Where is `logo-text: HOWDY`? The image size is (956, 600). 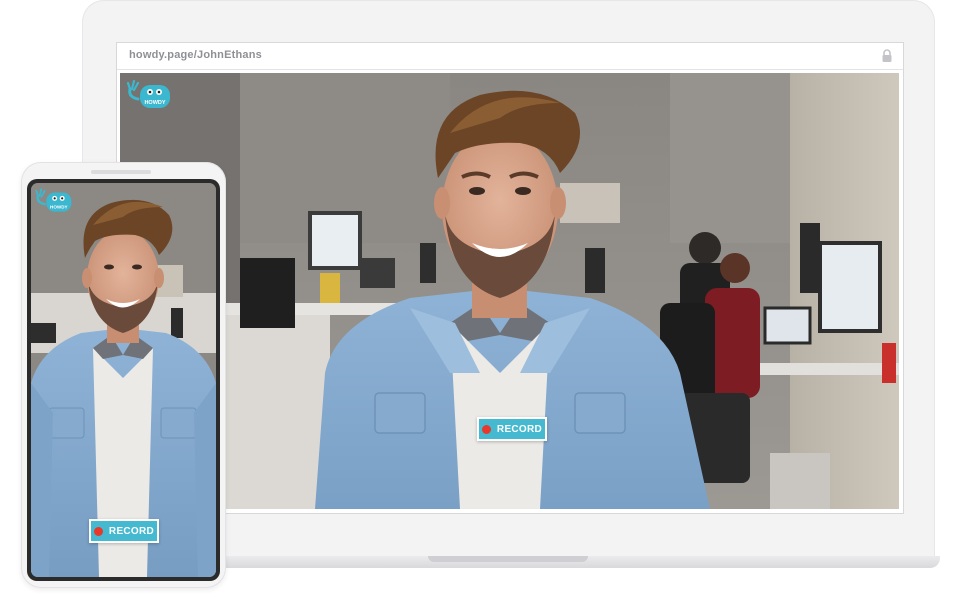 logo-text: HOWDY is located at coordinates (154, 103).